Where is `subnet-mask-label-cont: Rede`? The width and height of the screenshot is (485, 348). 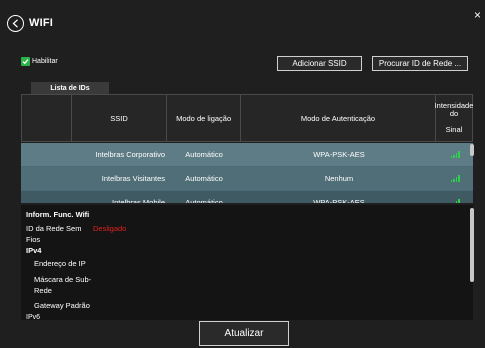 subnet-mask-label-cont: Rede is located at coordinates (43, 290).